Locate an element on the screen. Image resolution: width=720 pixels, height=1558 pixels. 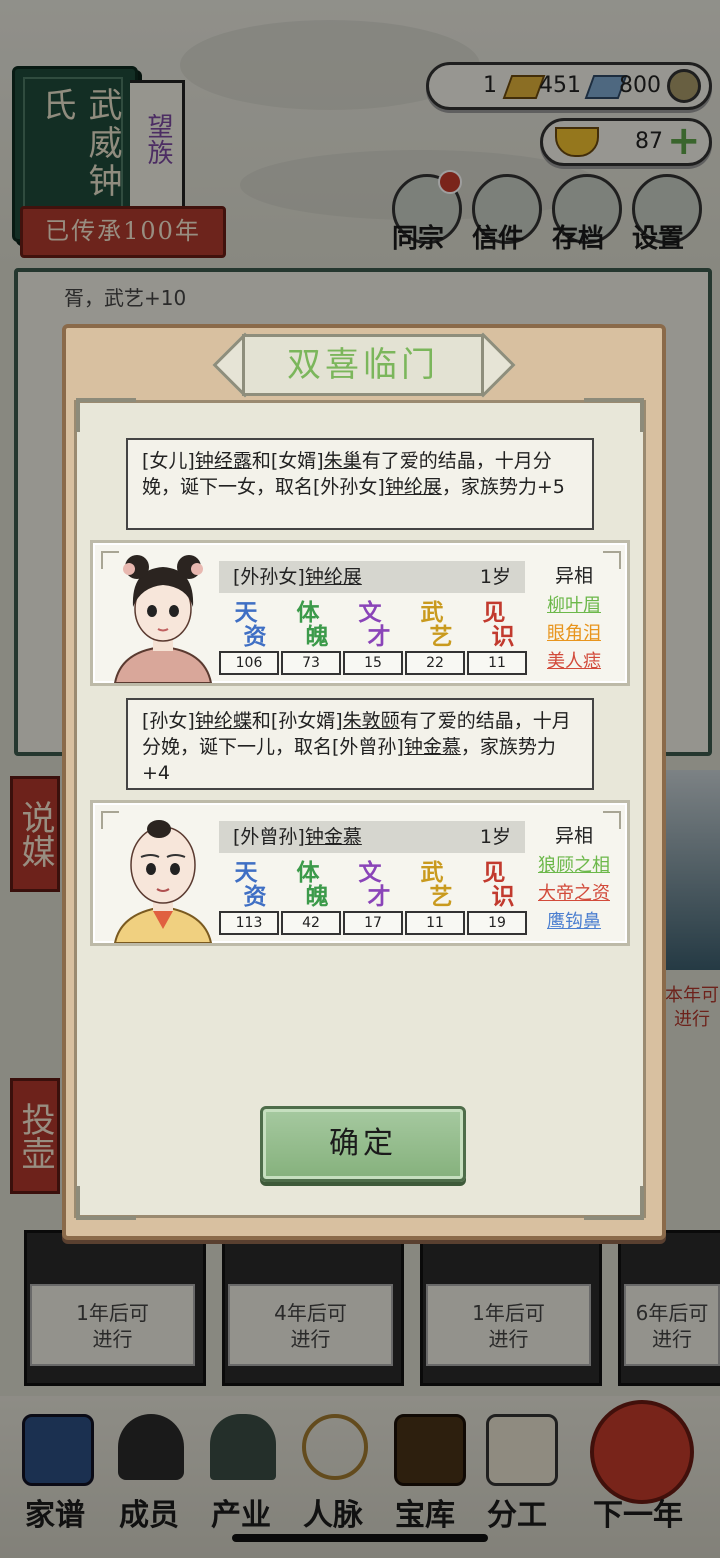
dialog-title: 双喜临门 is located at coordinates (363, 365).